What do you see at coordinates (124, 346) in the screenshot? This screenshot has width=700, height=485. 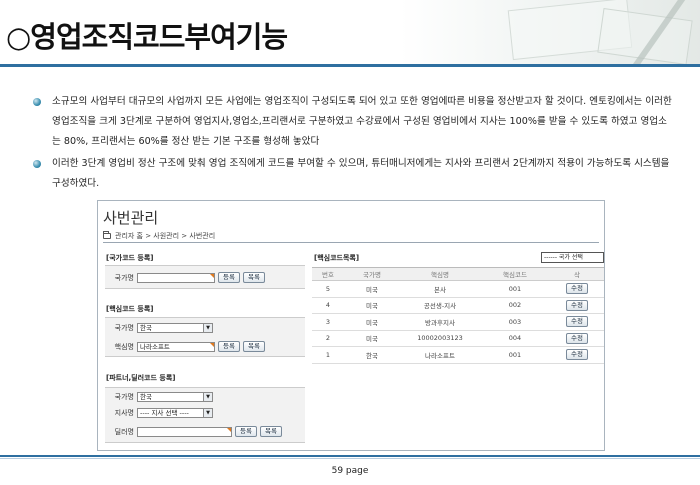 I see `core-label: 핵심명` at bounding box center [124, 346].